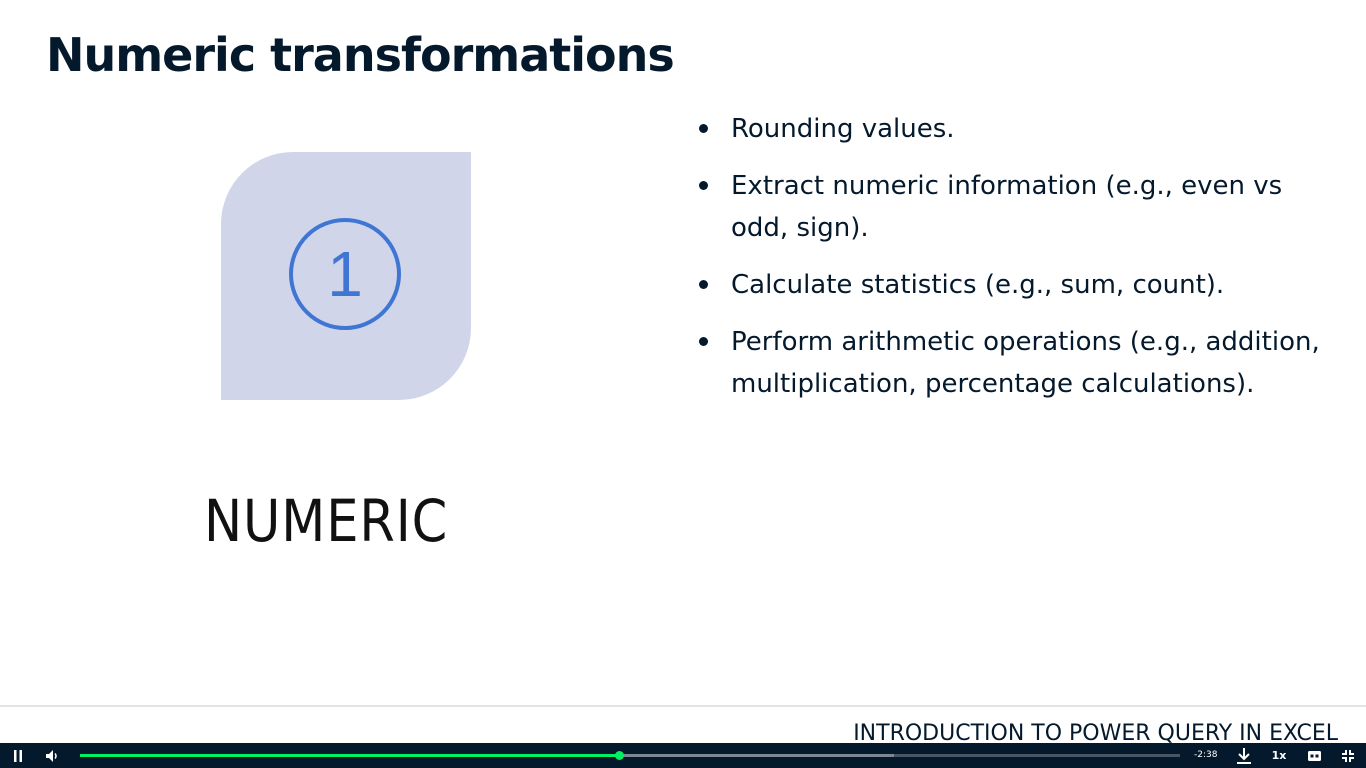  What do you see at coordinates (683, 706) in the screenshot?
I see `footer-divider` at bounding box center [683, 706].